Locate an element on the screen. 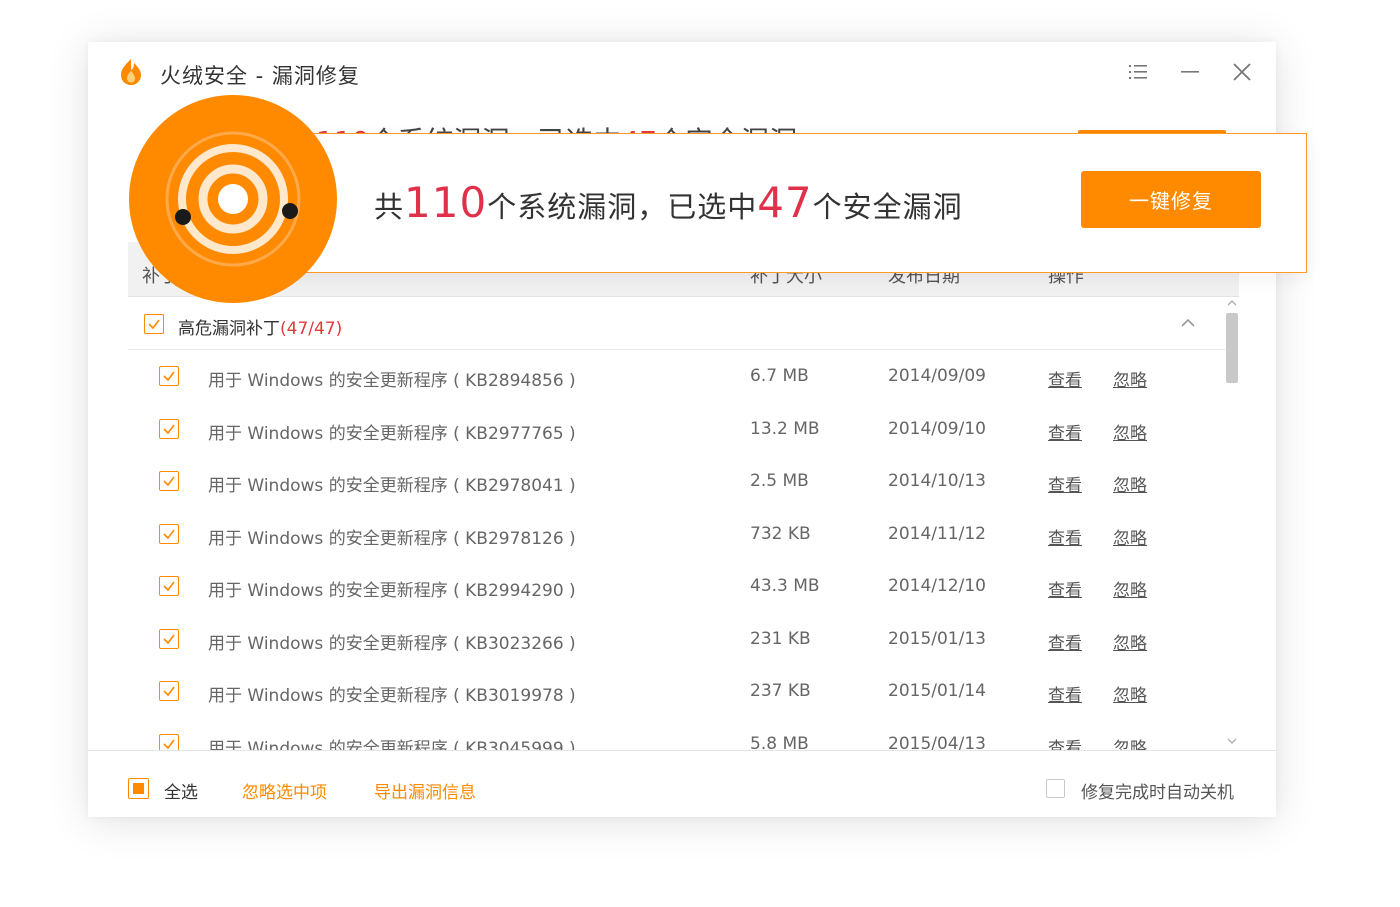  patch-size: 6.7 MB is located at coordinates (779, 376).